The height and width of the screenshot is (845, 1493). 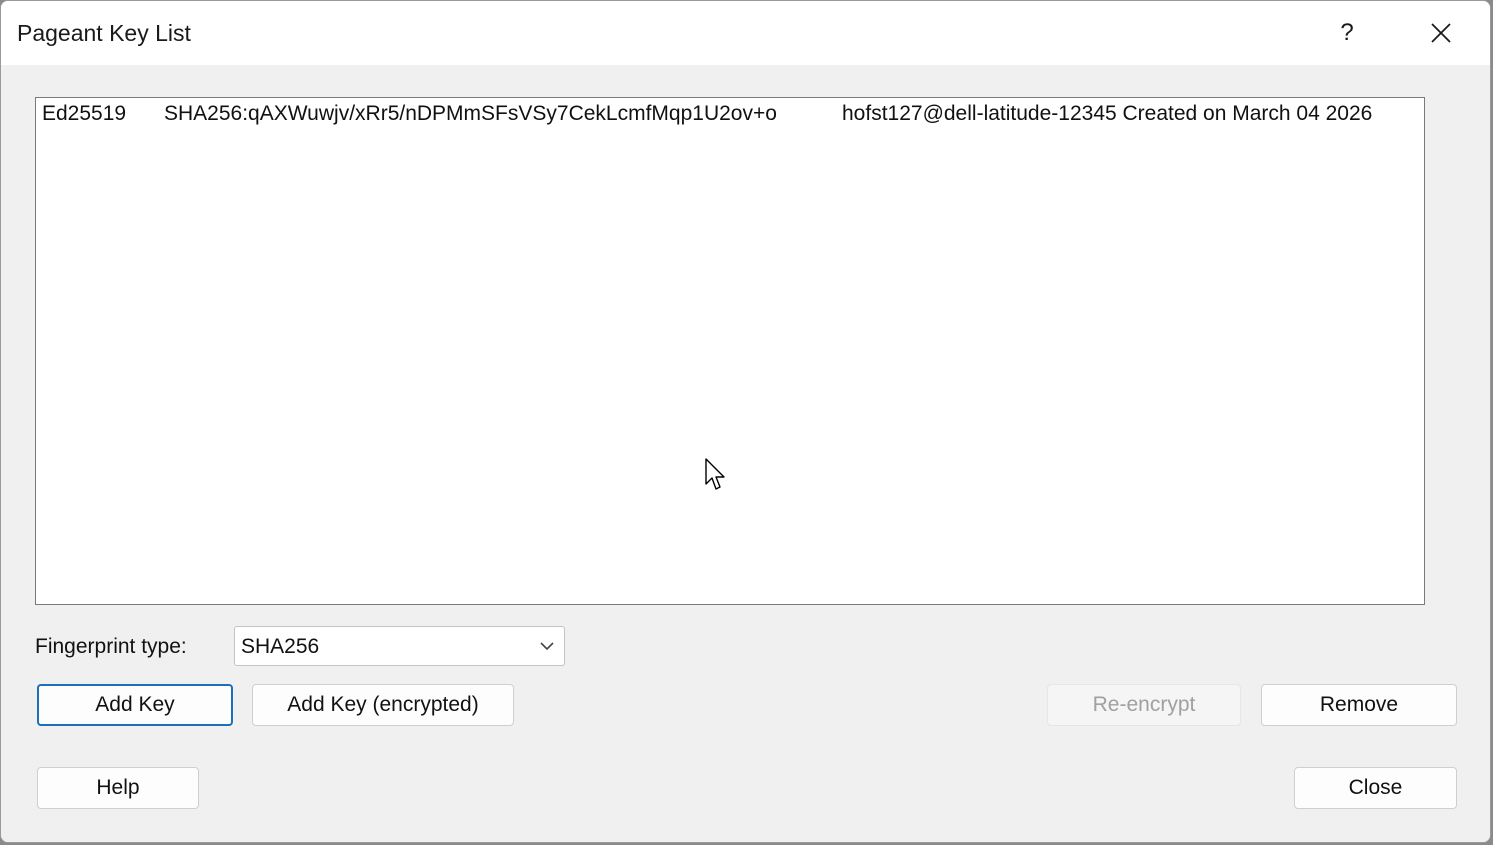 What do you see at coordinates (1359, 705) in the screenshot?
I see `remove-button: Remove` at bounding box center [1359, 705].